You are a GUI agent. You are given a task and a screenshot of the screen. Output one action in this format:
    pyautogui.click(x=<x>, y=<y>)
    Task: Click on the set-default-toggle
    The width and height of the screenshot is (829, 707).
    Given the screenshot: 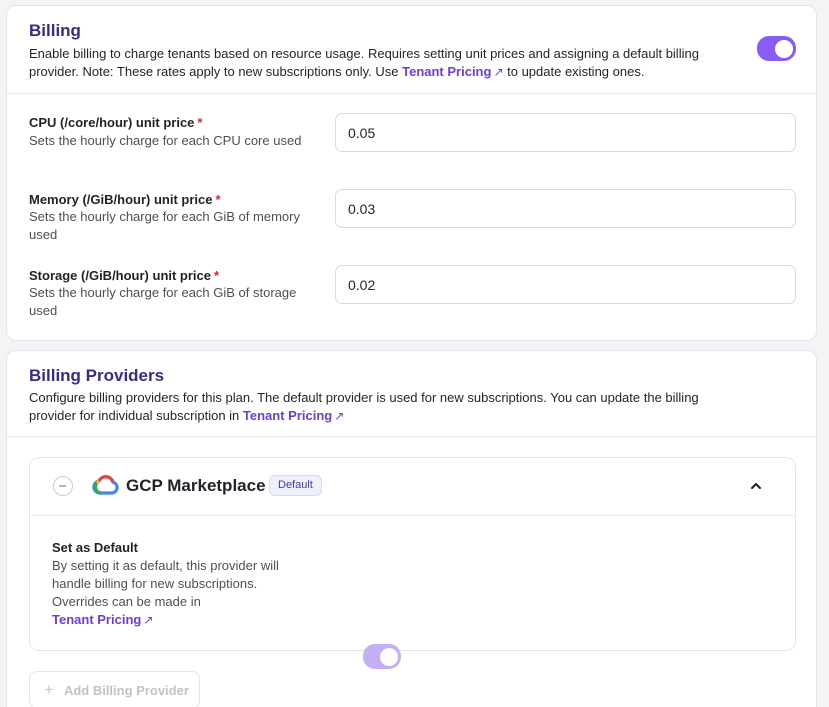 What is the action you would take?
    pyautogui.click(x=382, y=656)
    